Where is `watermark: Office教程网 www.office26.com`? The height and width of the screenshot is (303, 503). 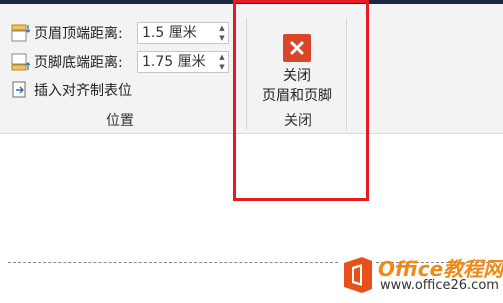
watermark: Office教程网 www.office26.com is located at coordinates (421, 276).